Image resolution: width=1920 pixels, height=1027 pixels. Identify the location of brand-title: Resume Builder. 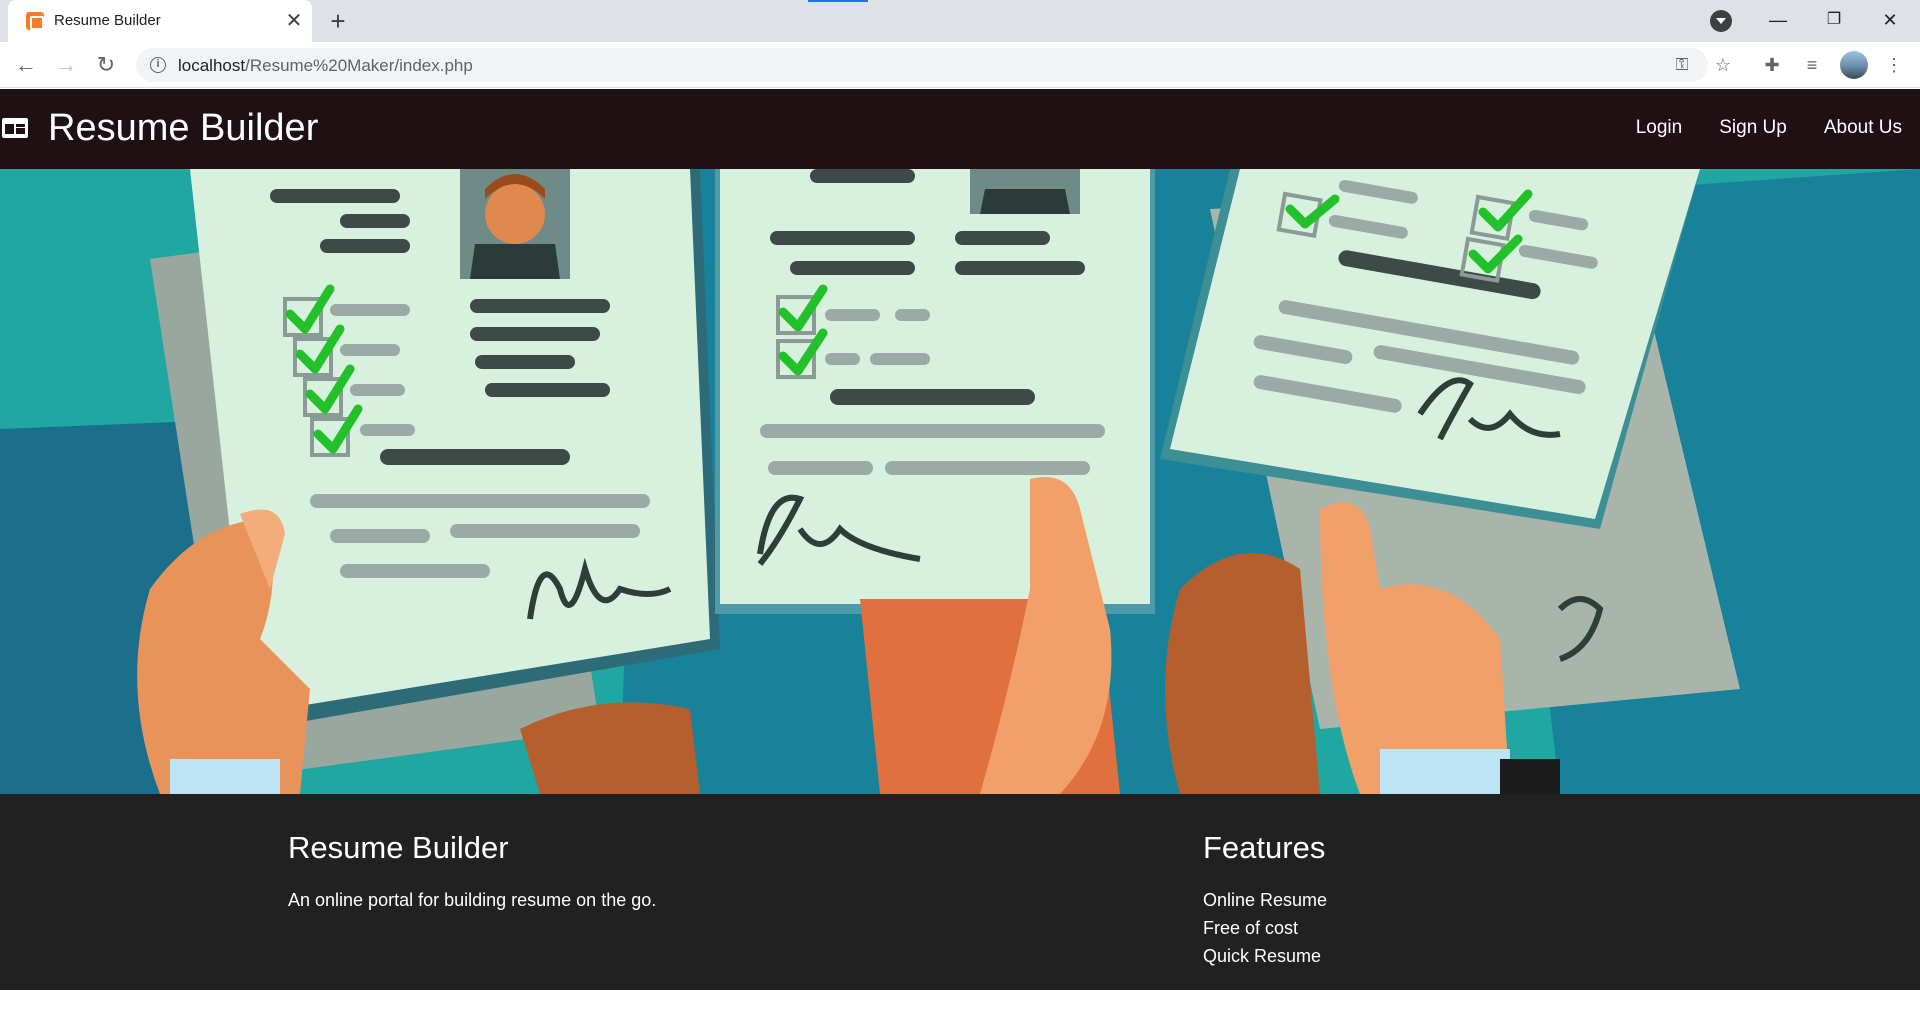
(183, 128).